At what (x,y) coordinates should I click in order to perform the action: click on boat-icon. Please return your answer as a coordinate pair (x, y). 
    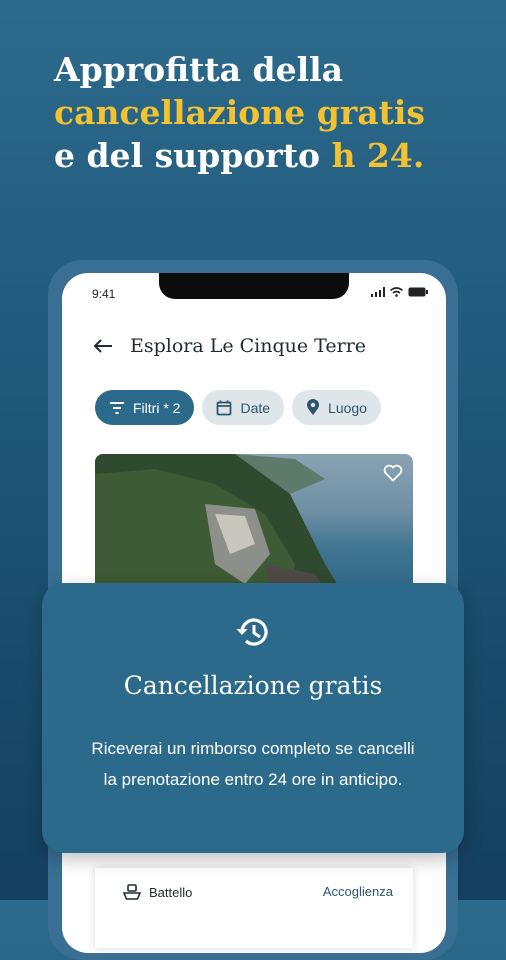
    Looking at the image, I should click on (132, 892).